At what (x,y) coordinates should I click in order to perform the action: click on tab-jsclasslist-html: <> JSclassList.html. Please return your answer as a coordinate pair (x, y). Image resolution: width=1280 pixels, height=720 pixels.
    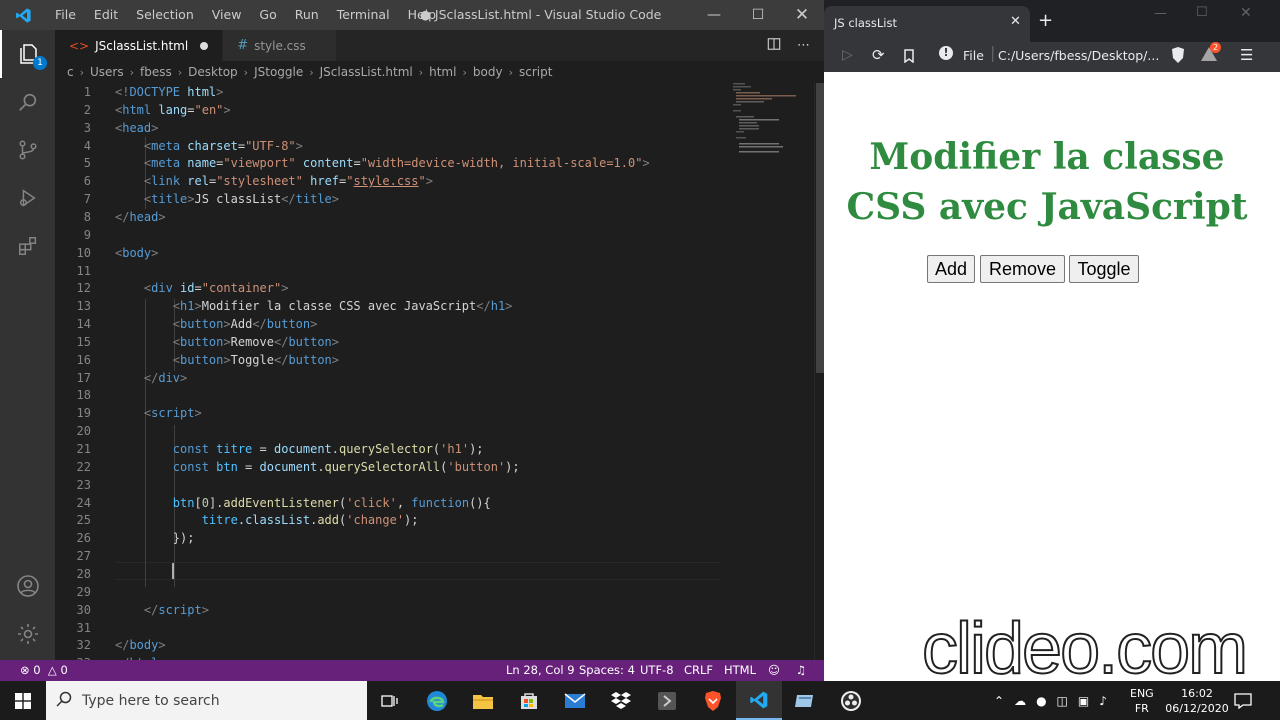
    Looking at the image, I should click on (139, 45).